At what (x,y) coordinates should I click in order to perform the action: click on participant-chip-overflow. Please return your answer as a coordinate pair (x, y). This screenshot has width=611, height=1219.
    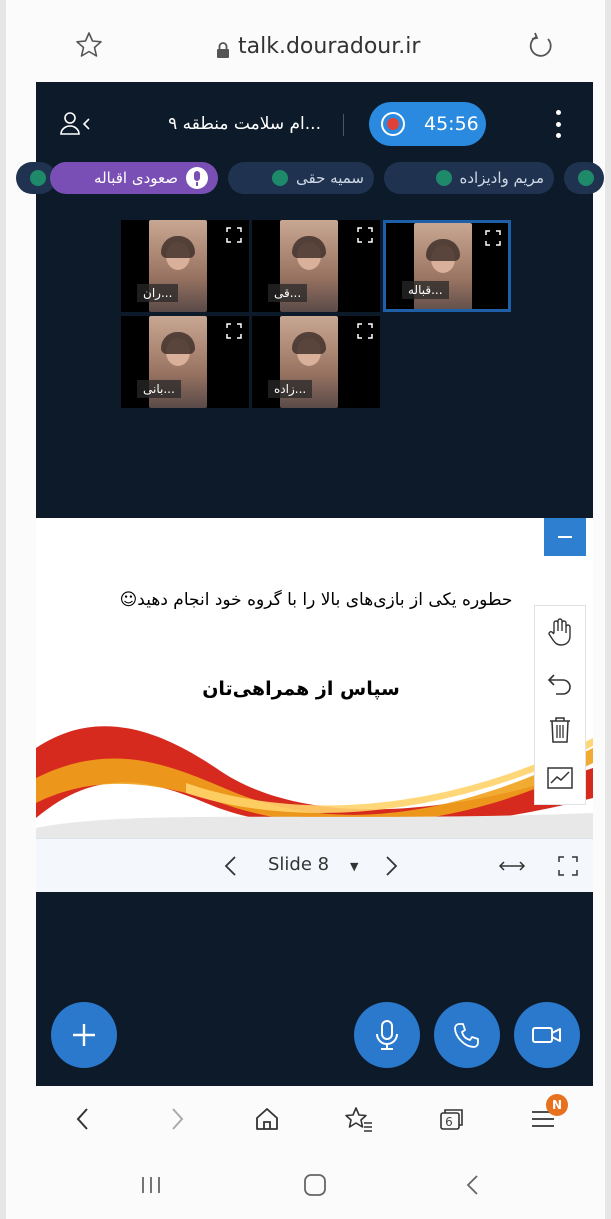
    Looking at the image, I should click on (584, 178).